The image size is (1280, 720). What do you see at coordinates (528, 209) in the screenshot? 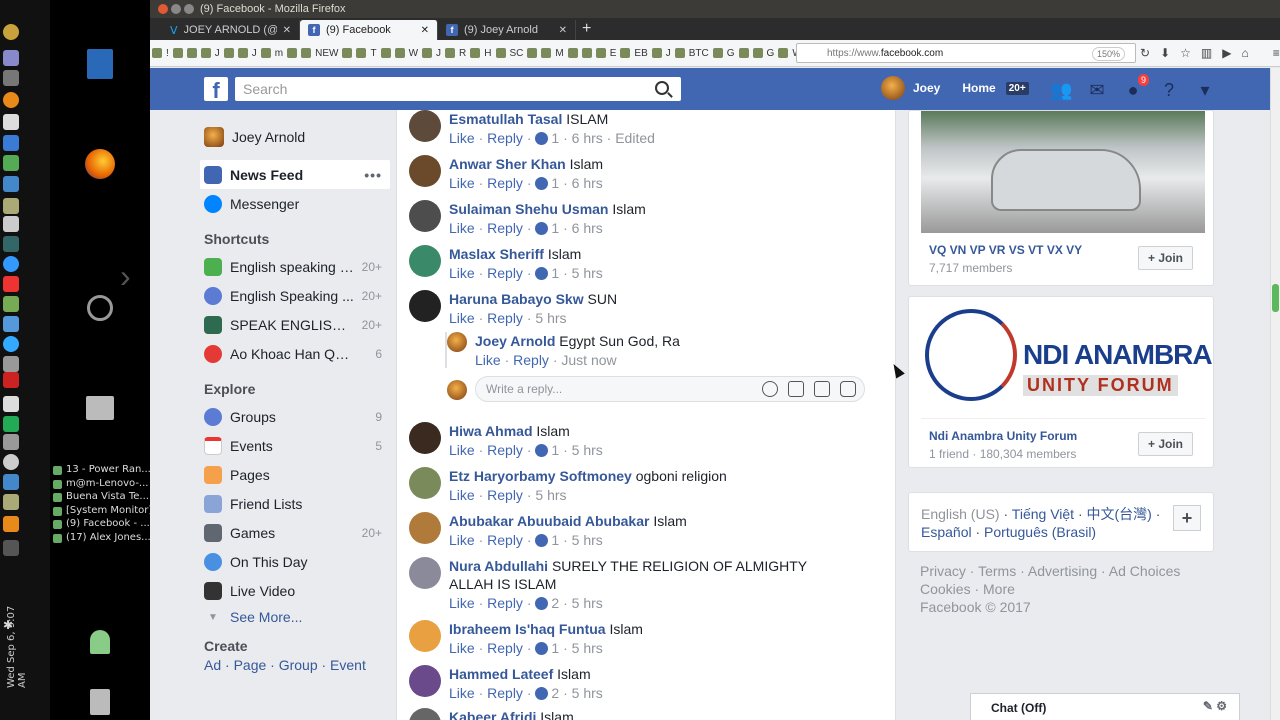
I see `commenter-name: Sulaiman Shehu Usman` at bounding box center [528, 209].